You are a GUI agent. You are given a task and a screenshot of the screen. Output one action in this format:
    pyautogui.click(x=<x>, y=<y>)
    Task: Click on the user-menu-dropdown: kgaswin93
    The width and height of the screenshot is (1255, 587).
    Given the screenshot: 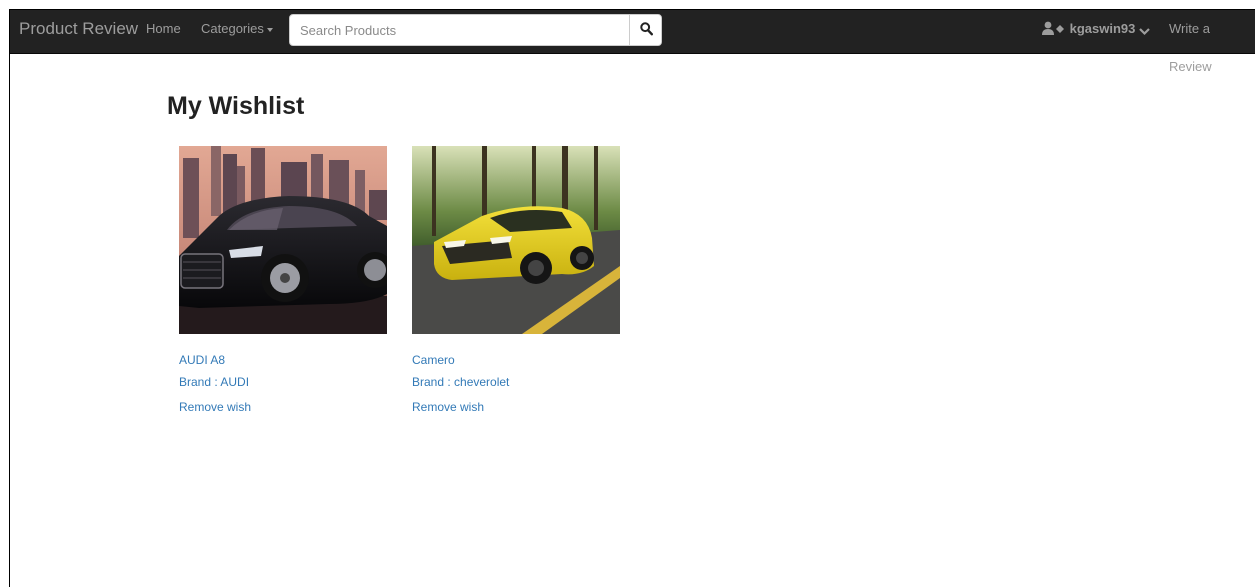 What is the action you would take?
    pyautogui.click(x=1096, y=32)
    